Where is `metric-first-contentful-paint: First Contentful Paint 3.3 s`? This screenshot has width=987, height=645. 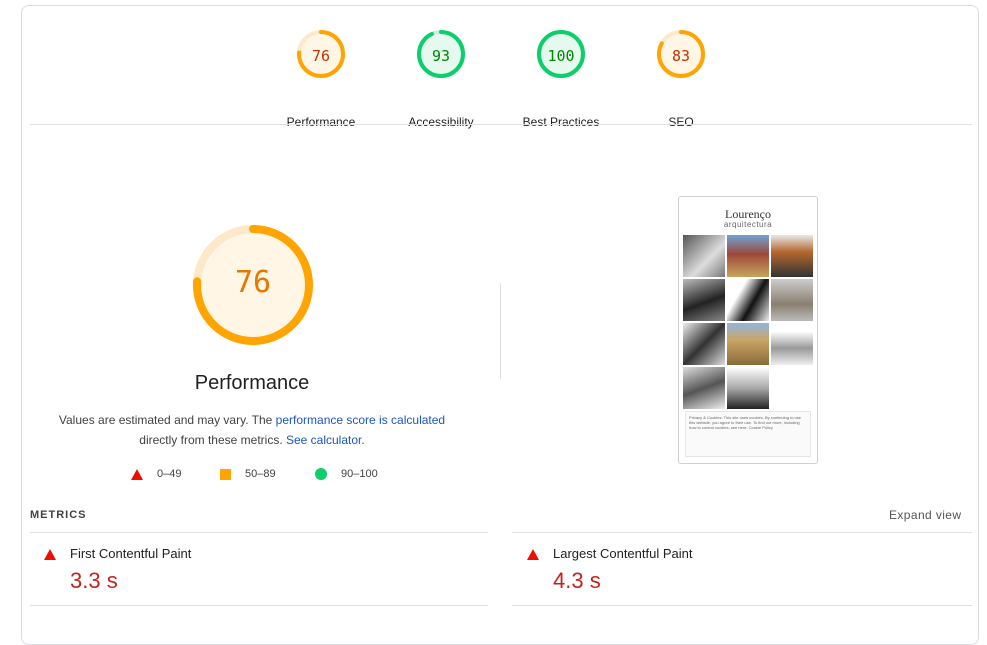
metric-first-contentful-paint: First Contentful Paint 3.3 s is located at coordinates (264, 571).